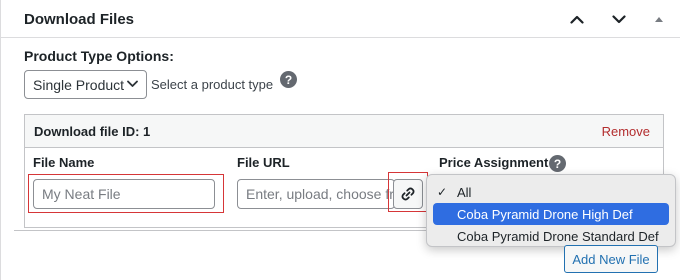 The height and width of the screenshot is (280, 680). Describe the element at coordinates (551, 192) in the screenshot. I see `price-option-all: ✓ All` at that location.